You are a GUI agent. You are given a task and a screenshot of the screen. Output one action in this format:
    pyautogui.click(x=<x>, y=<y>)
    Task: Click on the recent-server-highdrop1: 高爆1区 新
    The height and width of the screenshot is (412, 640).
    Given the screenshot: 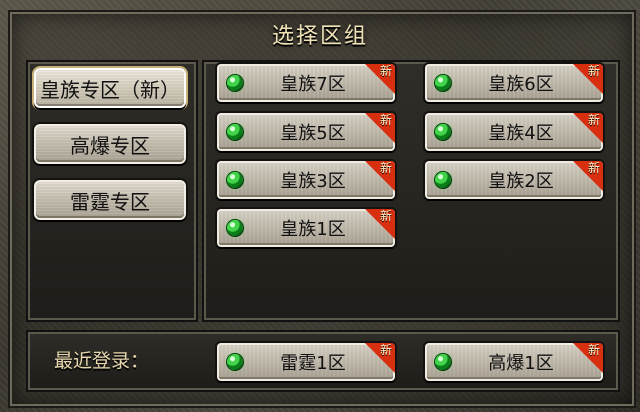 What is the action you would take?
    pyautogui.click(x=514, y=362)
    